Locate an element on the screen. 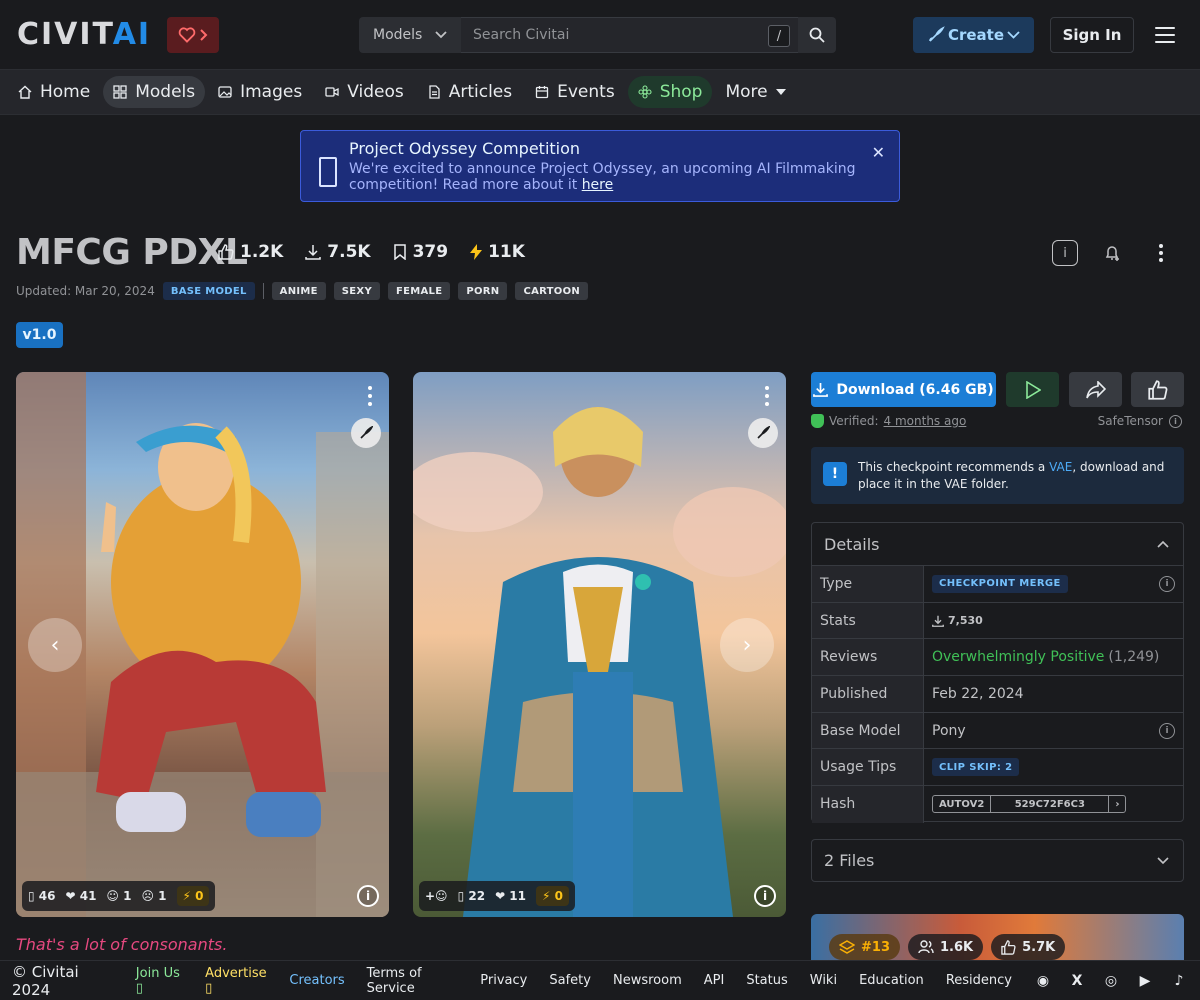 This screenshot has height=1000, width=1200. add-reaction-button: +☺ is located at coordinates (436, 896).